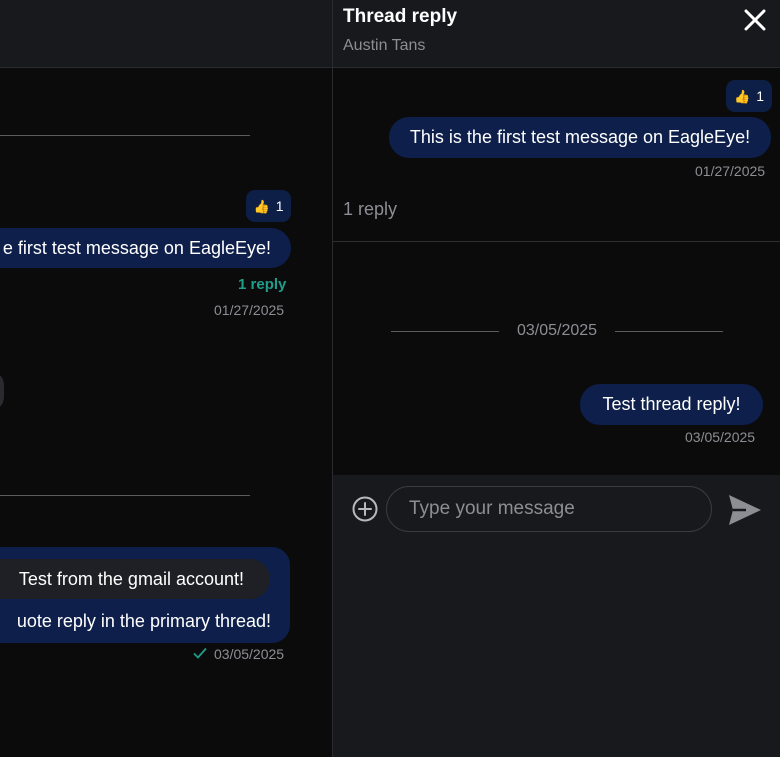 This screenshot has width=780, height=757. I want to click on message-text: Test thread reply!, so click(671, 404).